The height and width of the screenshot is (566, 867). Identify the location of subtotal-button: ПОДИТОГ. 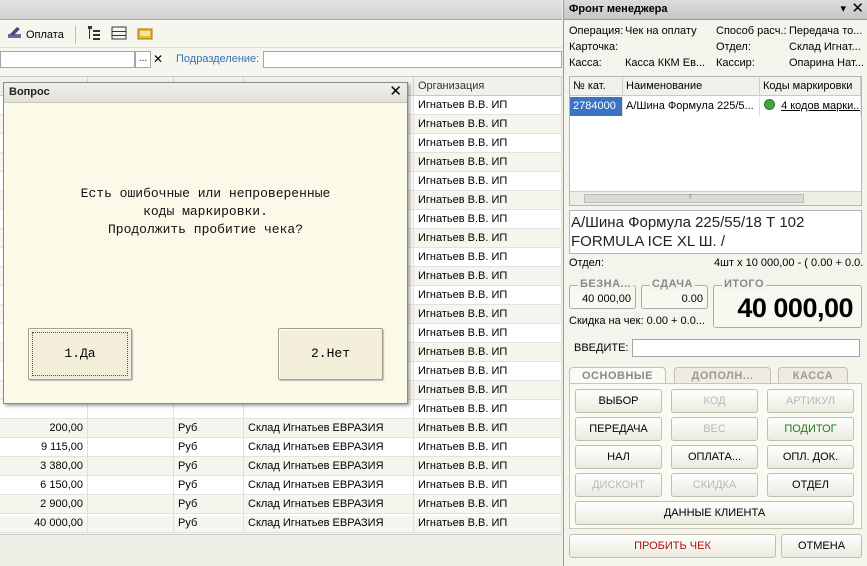
(810, 429).